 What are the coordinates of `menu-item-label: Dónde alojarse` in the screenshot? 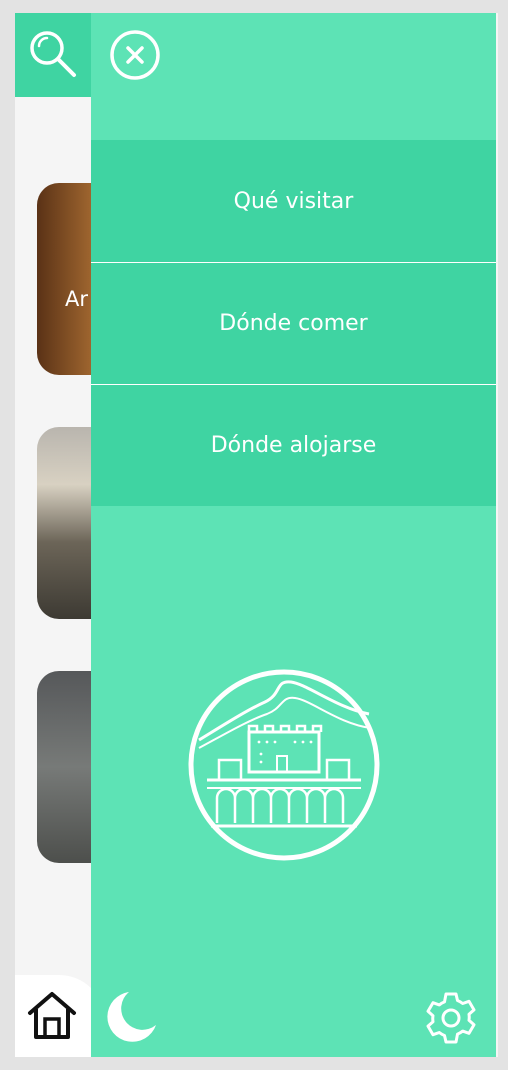 It's located at (293, 445).